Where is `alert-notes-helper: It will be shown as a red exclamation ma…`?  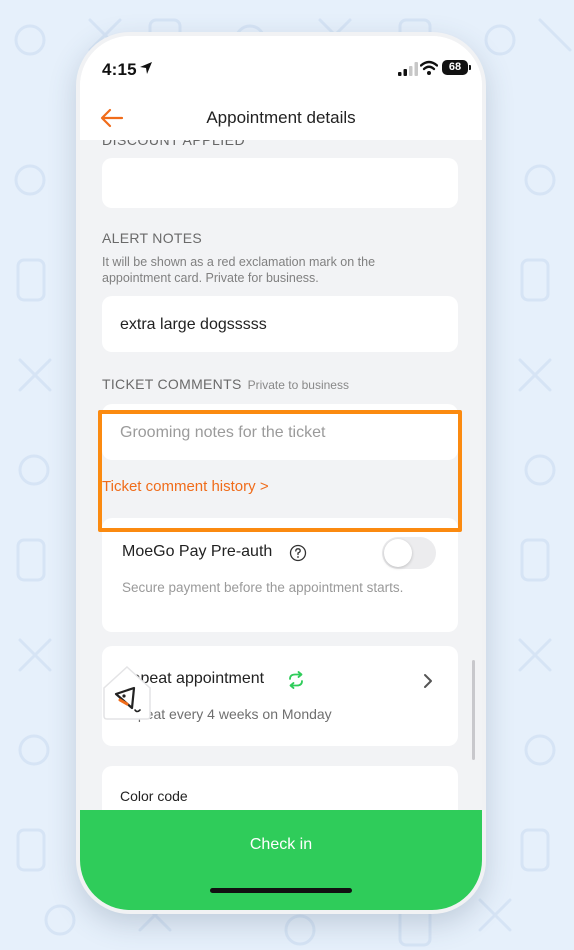
alert-notes-helper: It will be shown as a red exclamation ma… is located at coordinates (239, 270).